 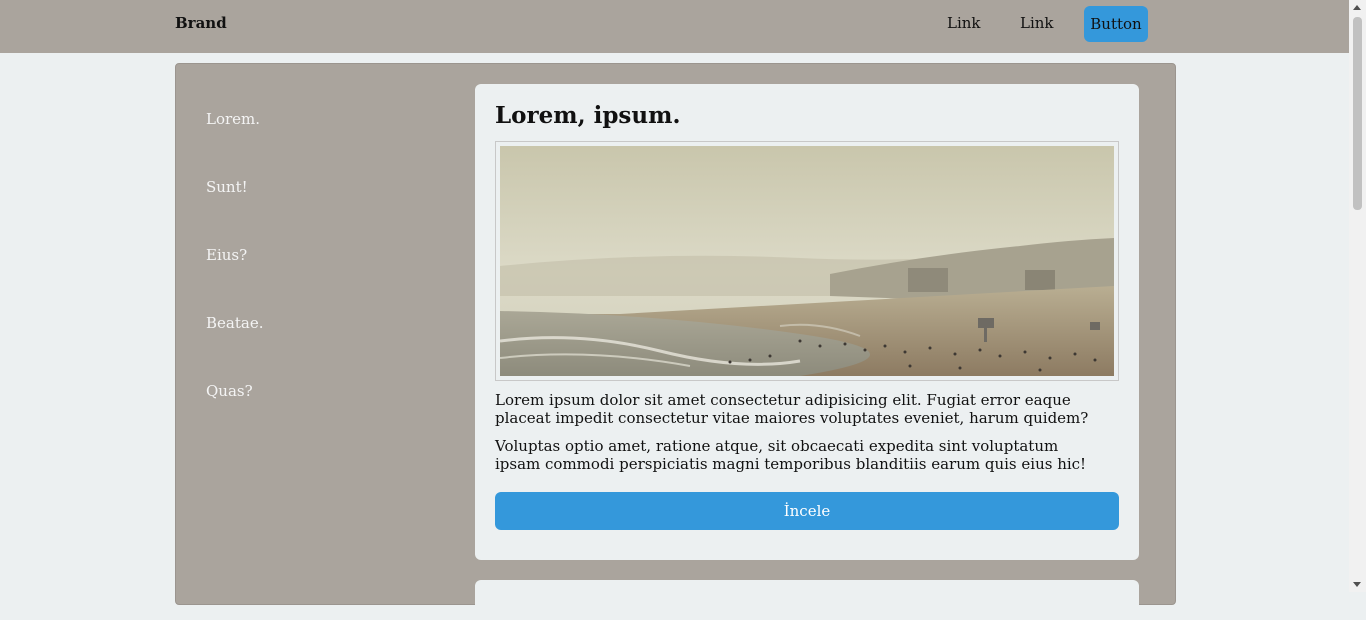 What do you see at coordinates (1357, 113) in the screenshot?
I see `scroll-thumb` at bounding box center [1357, 113].